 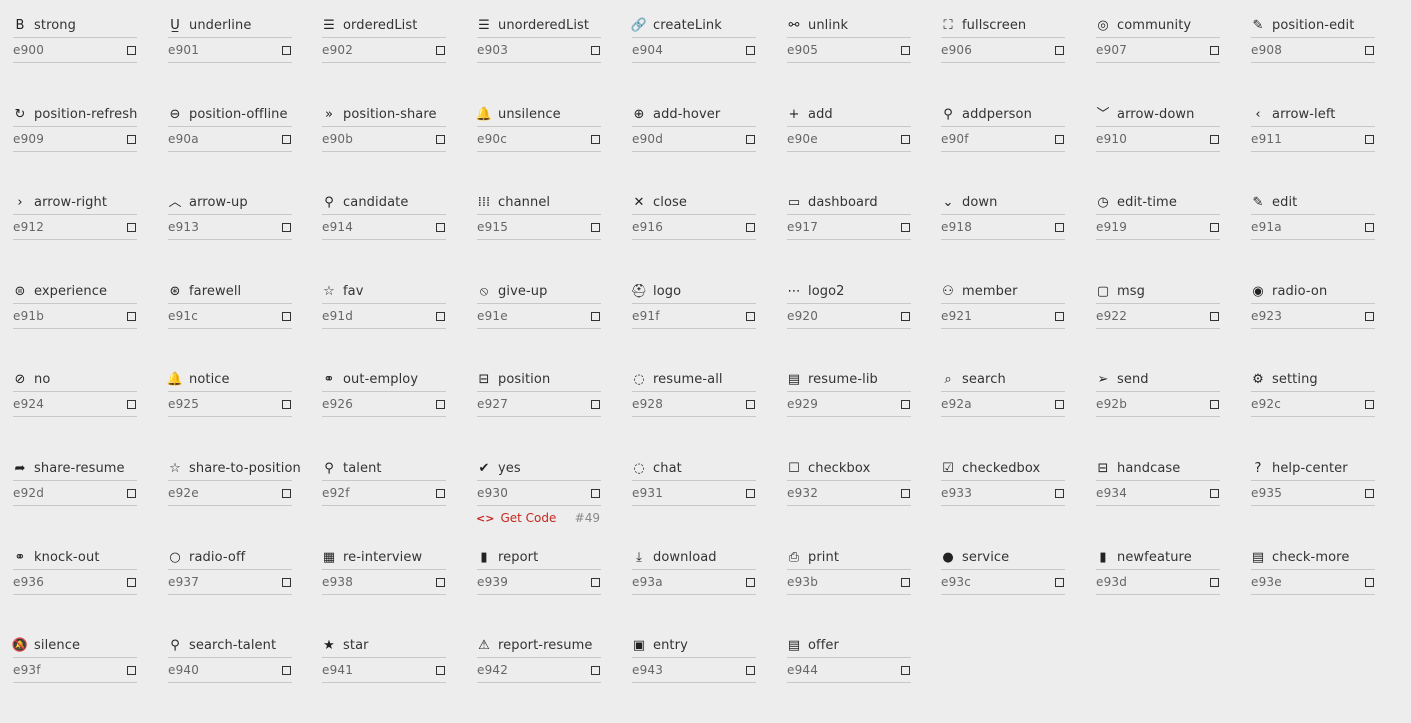 I want to click on glyph-code: e92e, so click(x=183, y=493).